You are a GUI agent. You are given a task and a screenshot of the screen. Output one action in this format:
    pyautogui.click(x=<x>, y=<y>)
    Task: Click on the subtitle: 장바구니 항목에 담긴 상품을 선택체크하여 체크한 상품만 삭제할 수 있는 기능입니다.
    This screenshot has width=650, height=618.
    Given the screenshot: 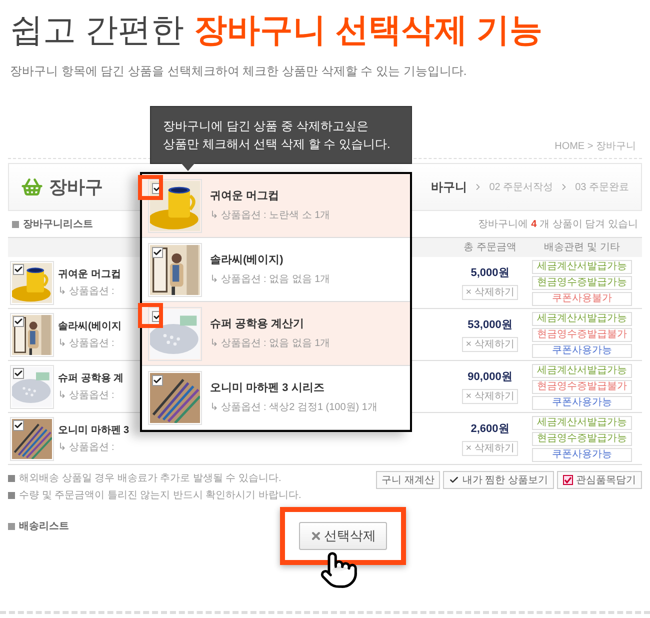 What is the action you would take?
    pyautogui.click(x=238, y=71)
    